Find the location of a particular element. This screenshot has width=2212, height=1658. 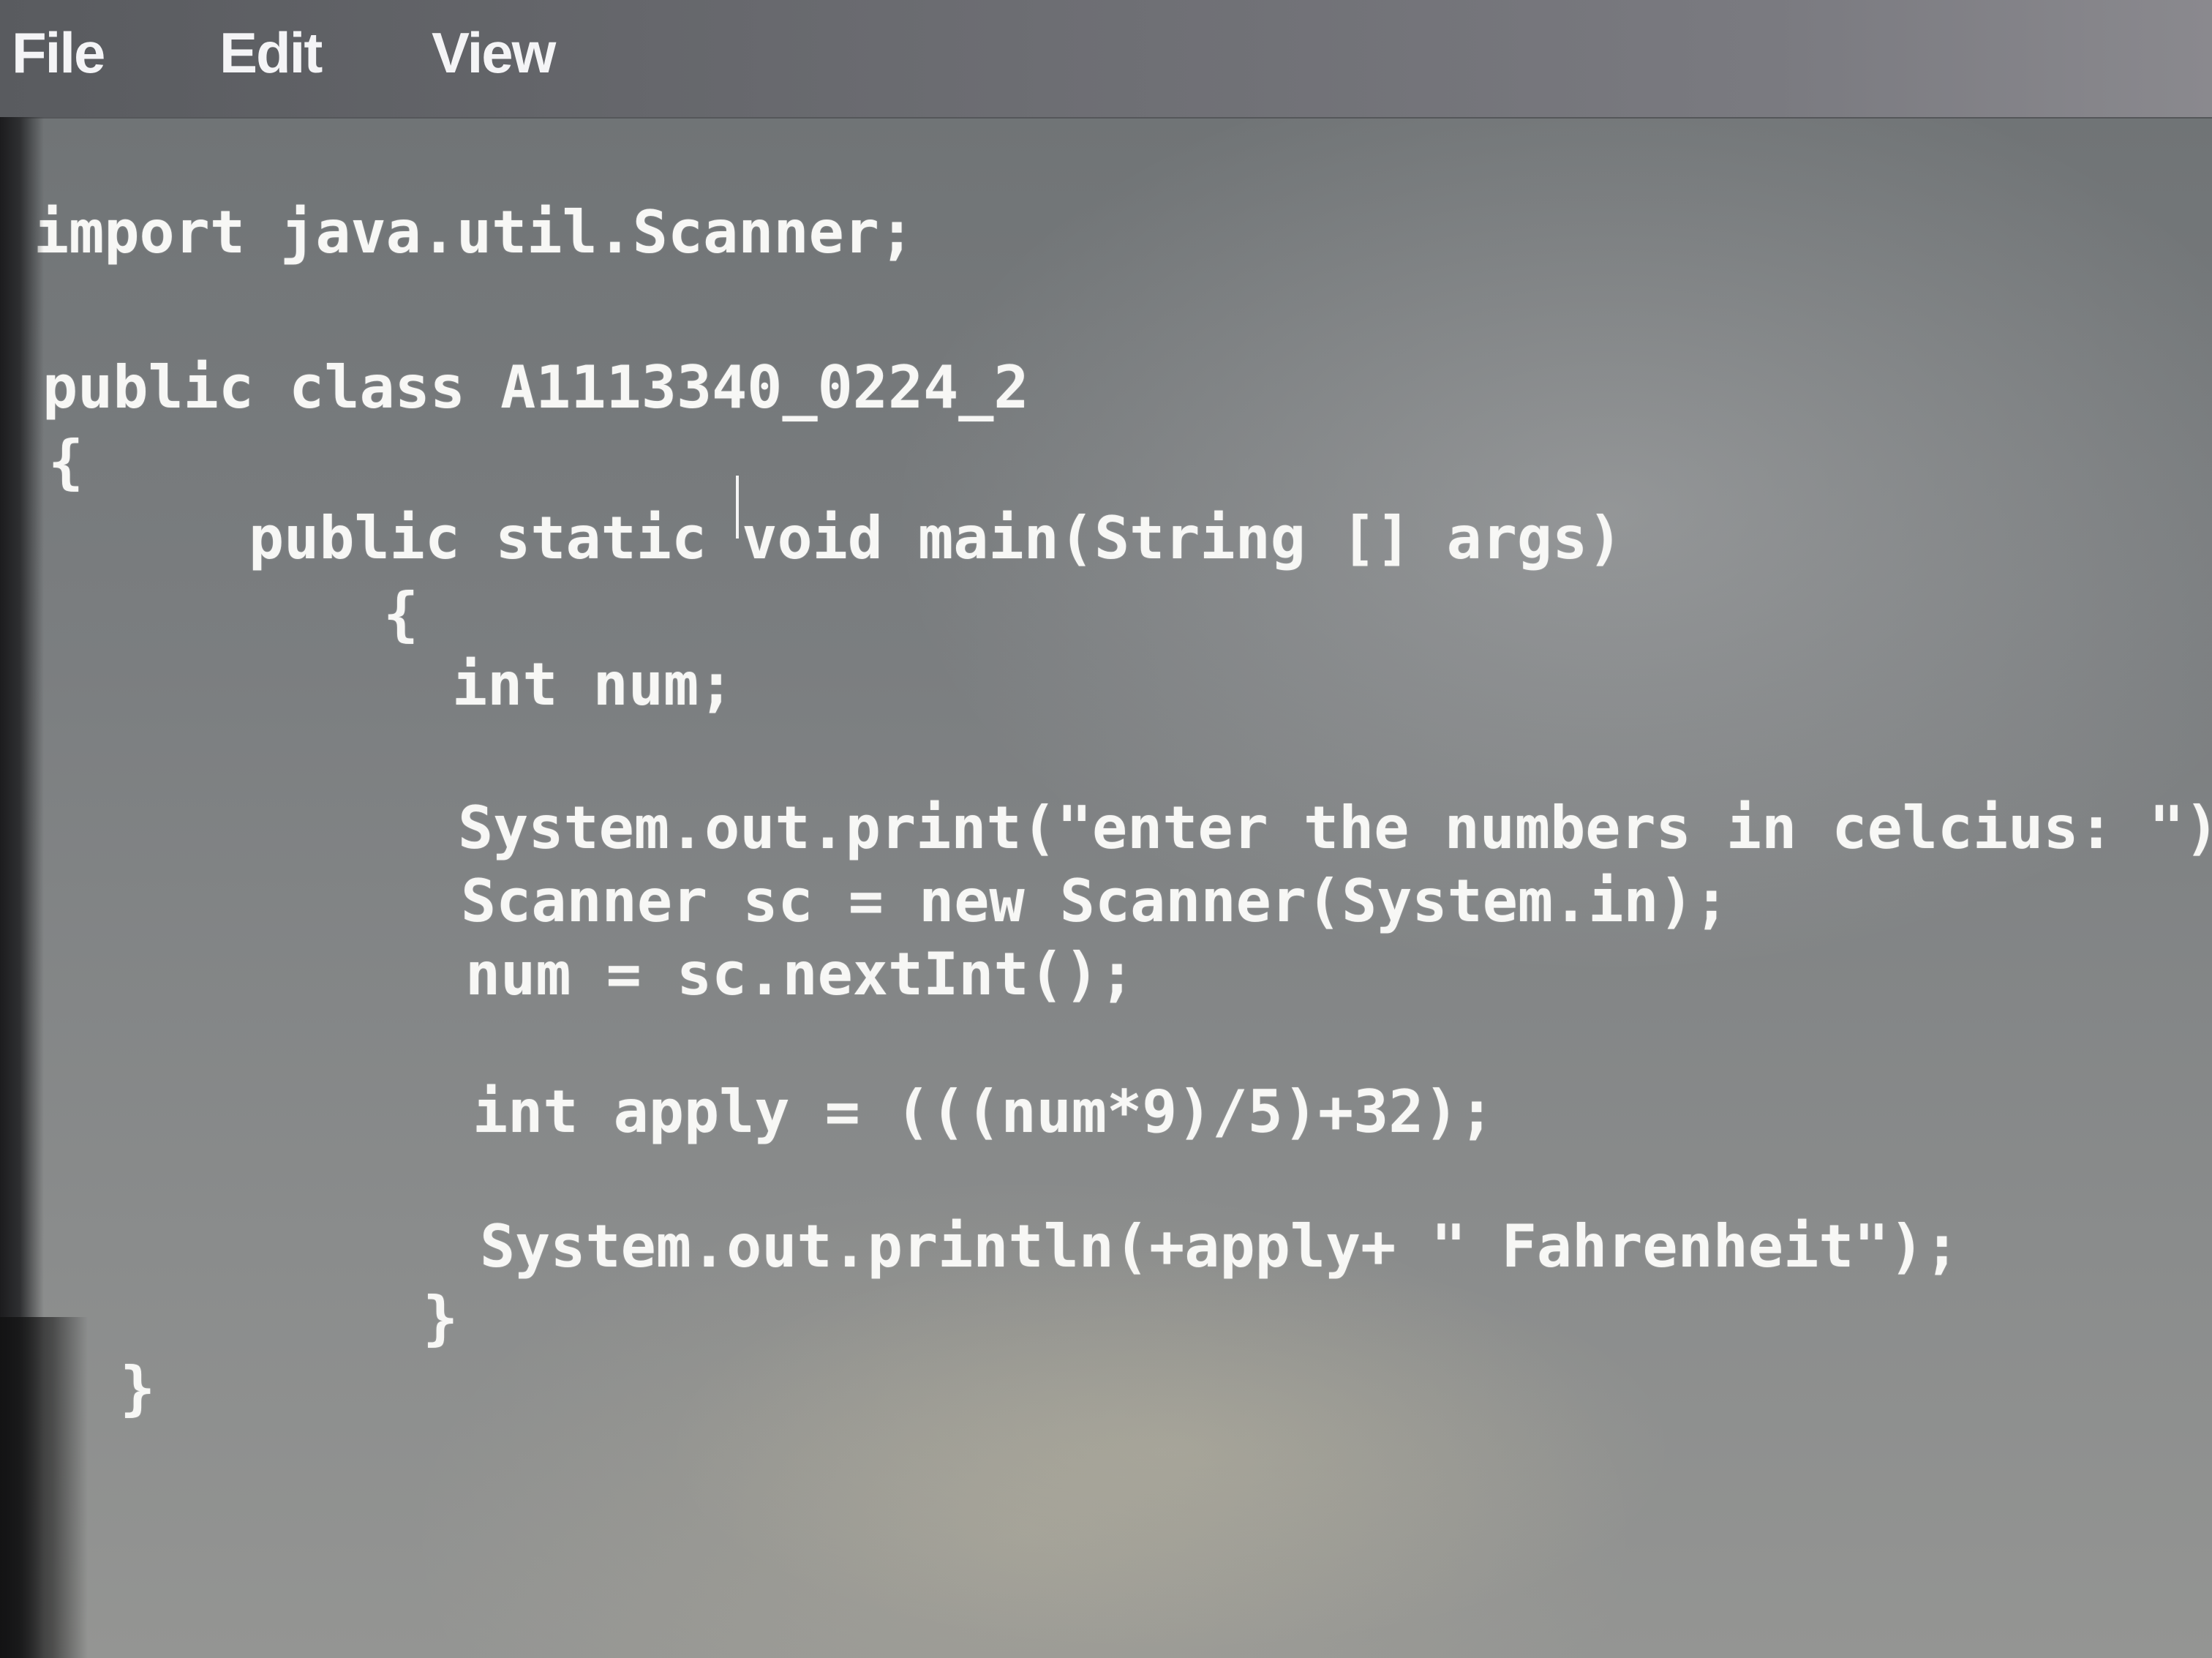

code-line-apply: int apply = (((num*9)/5)+32); is located at coordinates (983, 1112).